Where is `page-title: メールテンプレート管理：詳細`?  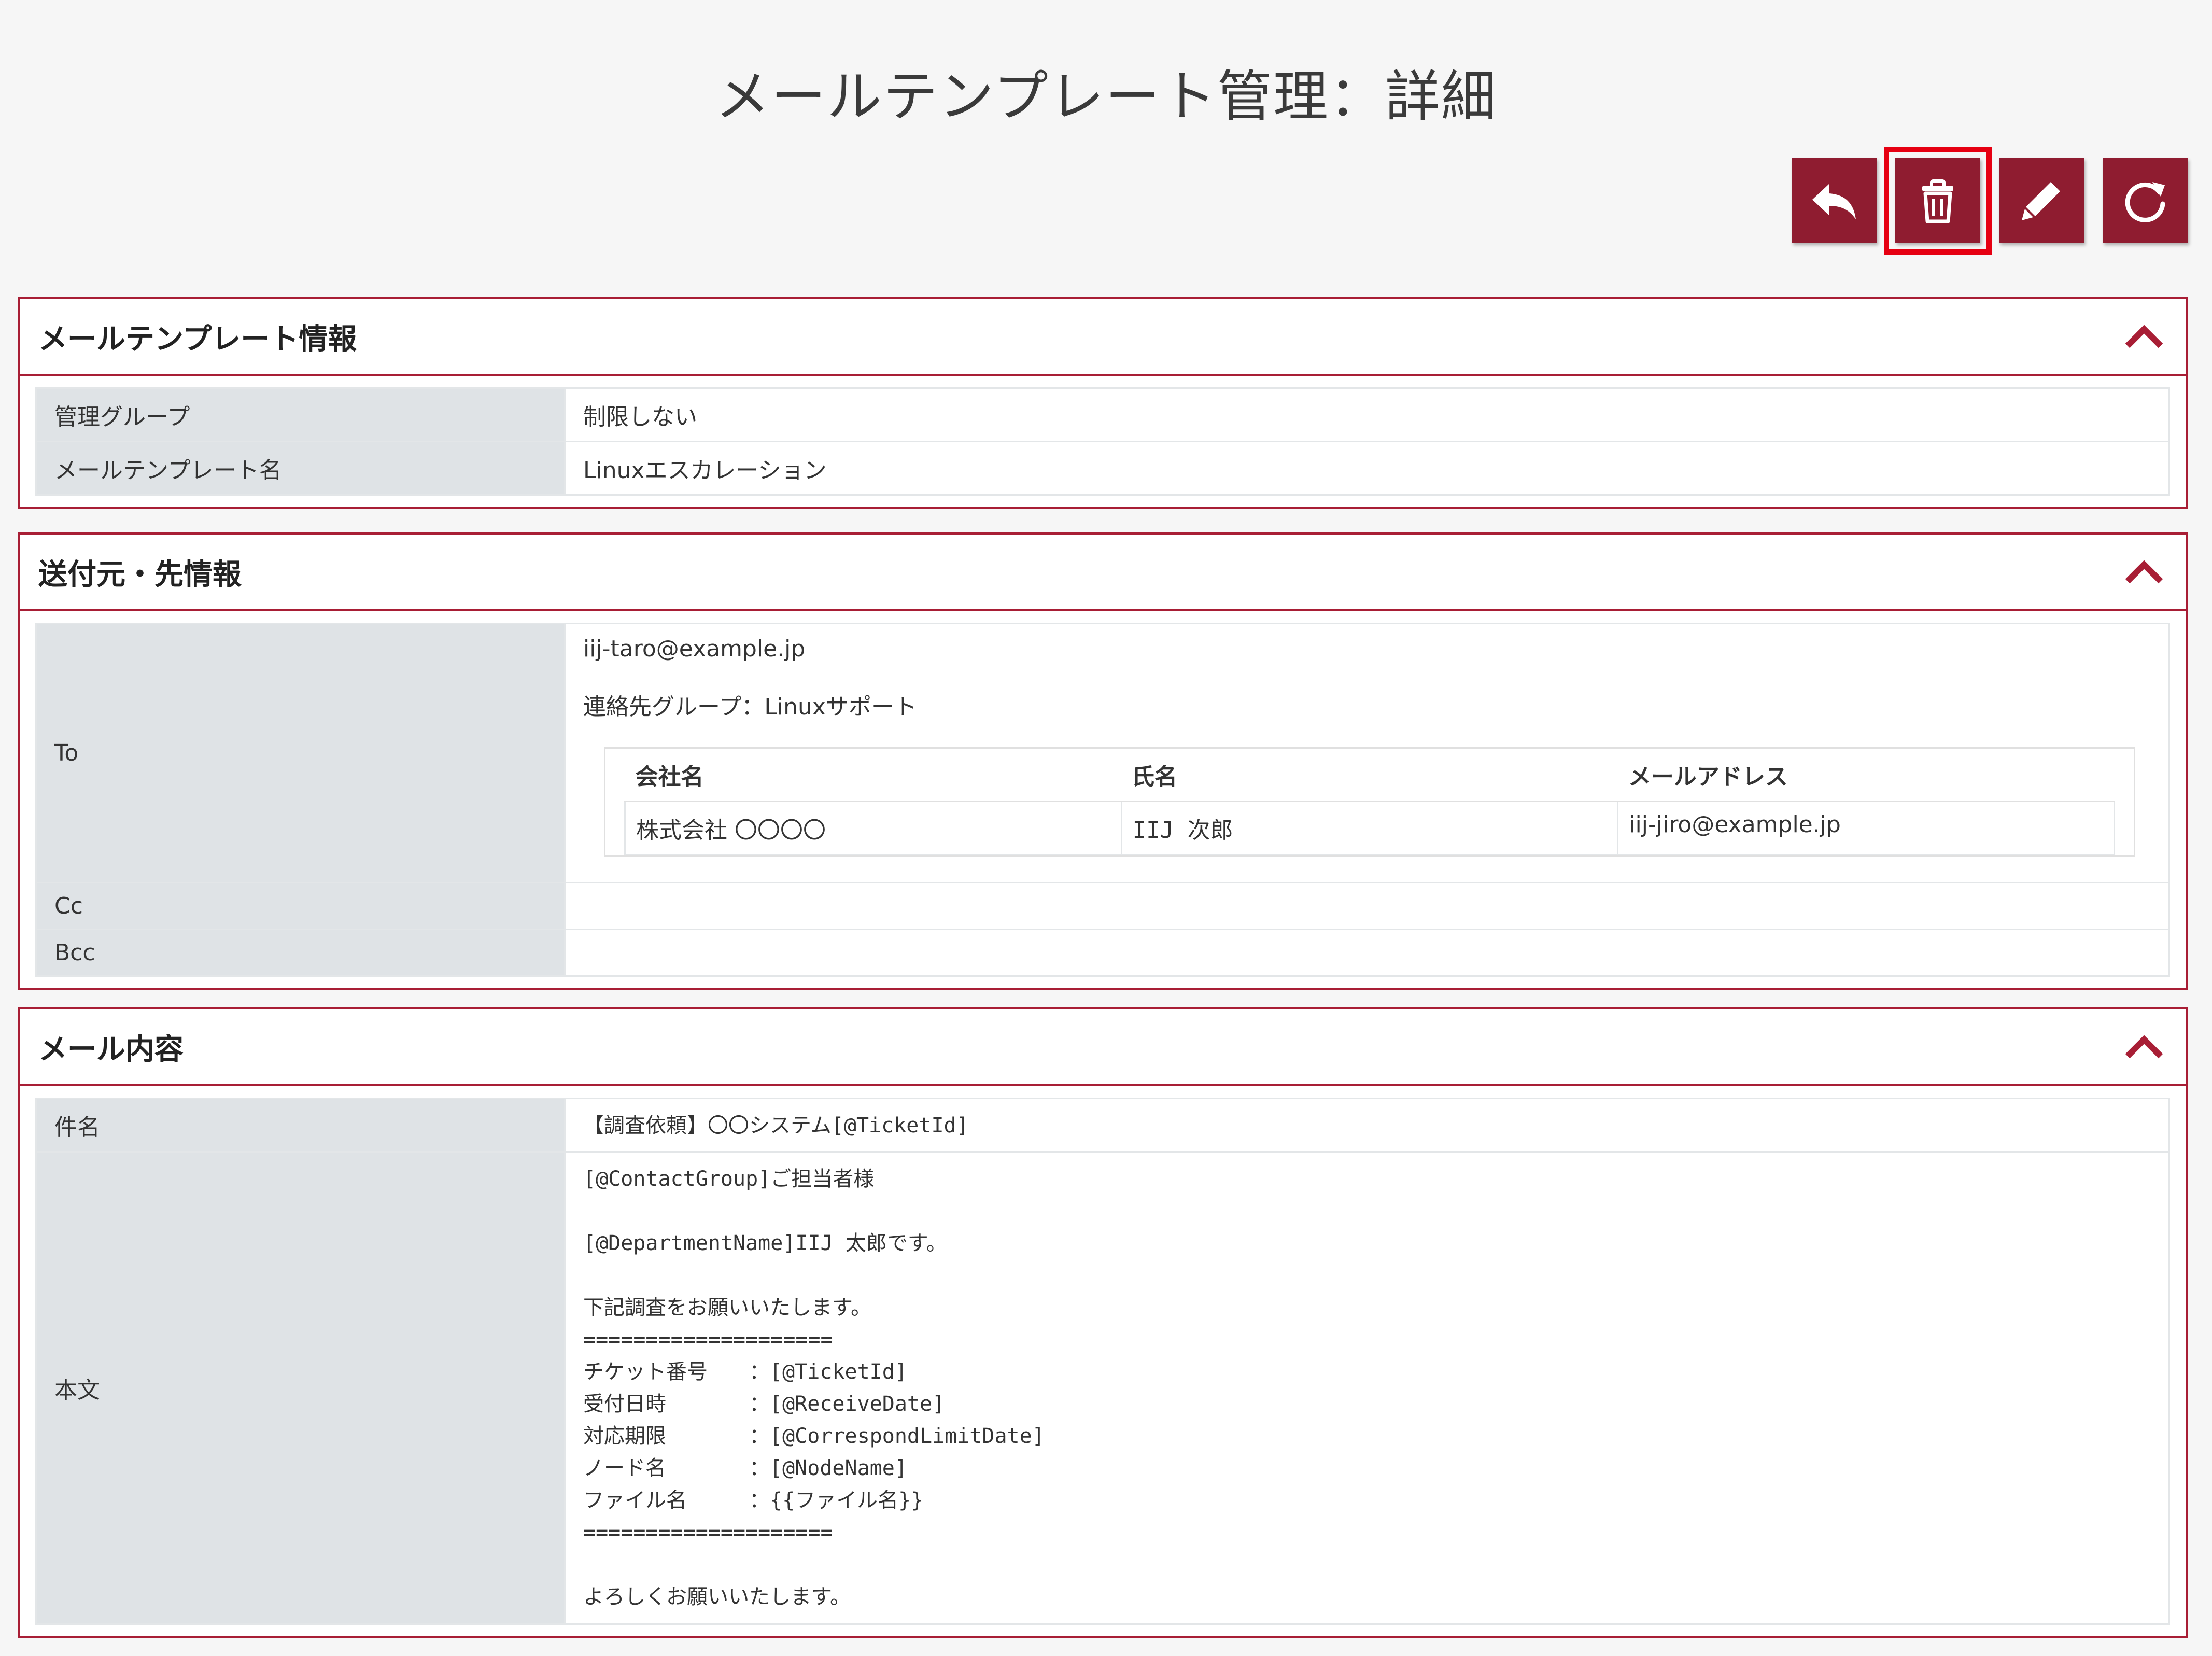 page-title: メールテンプレート管理：詳細 is located at coordinates (1106, 97).